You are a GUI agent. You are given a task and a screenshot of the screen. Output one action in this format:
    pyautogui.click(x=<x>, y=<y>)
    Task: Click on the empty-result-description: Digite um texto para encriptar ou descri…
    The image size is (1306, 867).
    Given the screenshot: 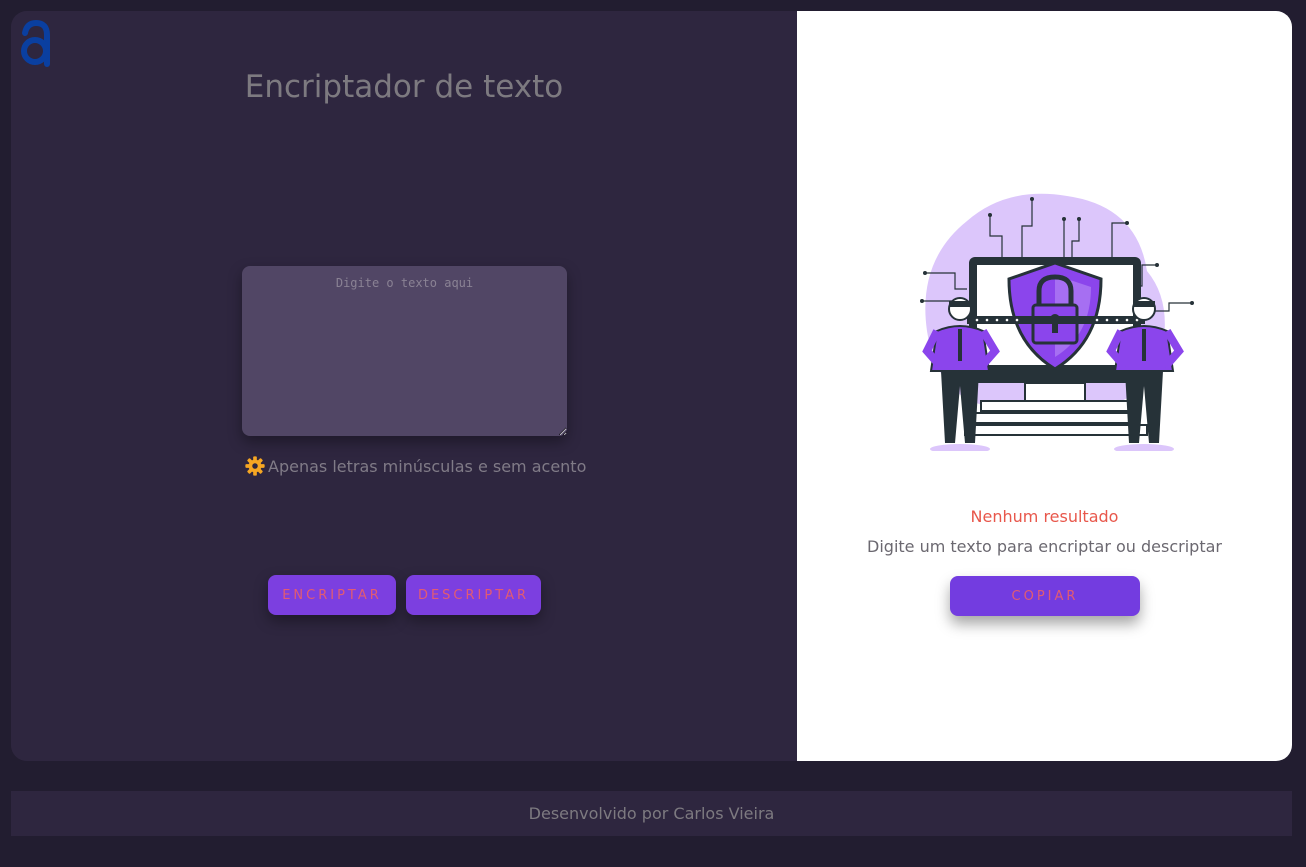 What is the action you would take?
    pyautogui.click(x=1044, y=546)
    